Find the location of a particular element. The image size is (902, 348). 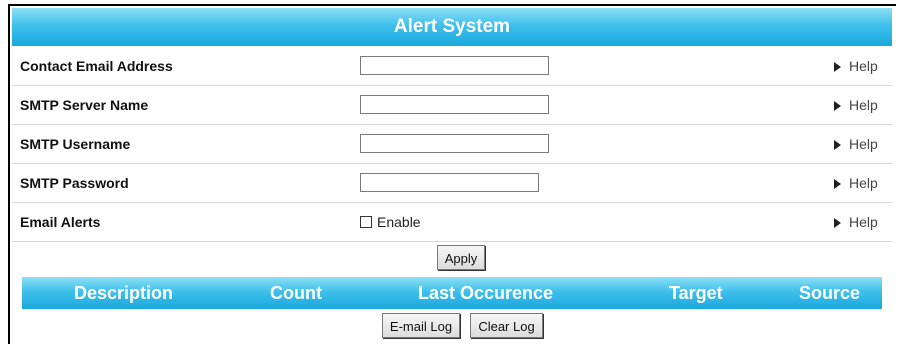

smtp-username-row: SMTP Username Help is located at coordinates (452, 144).